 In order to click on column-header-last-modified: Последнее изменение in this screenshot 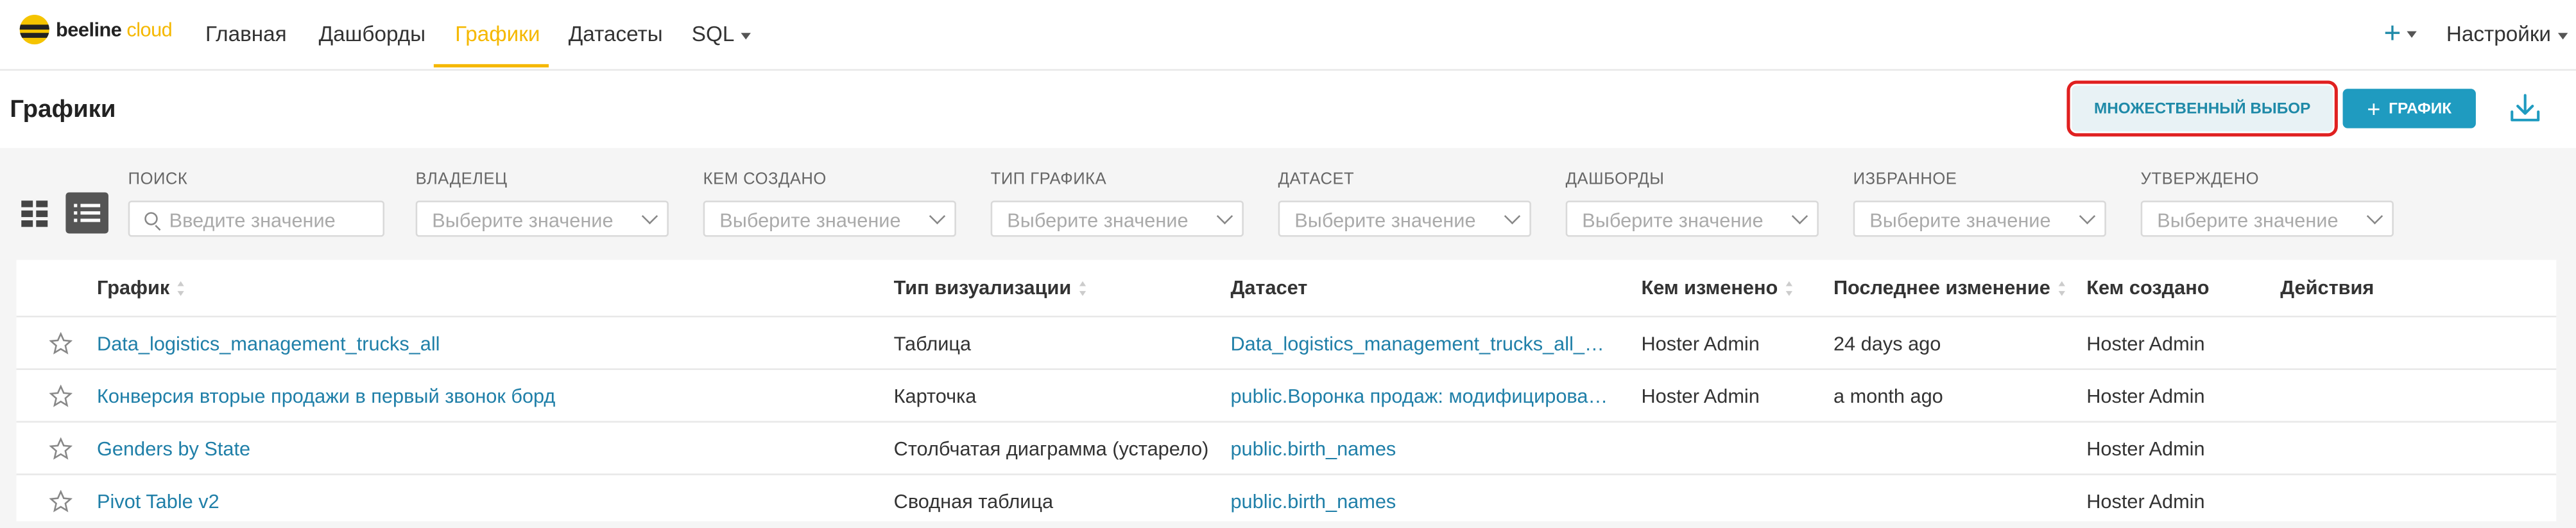, I will do `click(1949, 287)`.